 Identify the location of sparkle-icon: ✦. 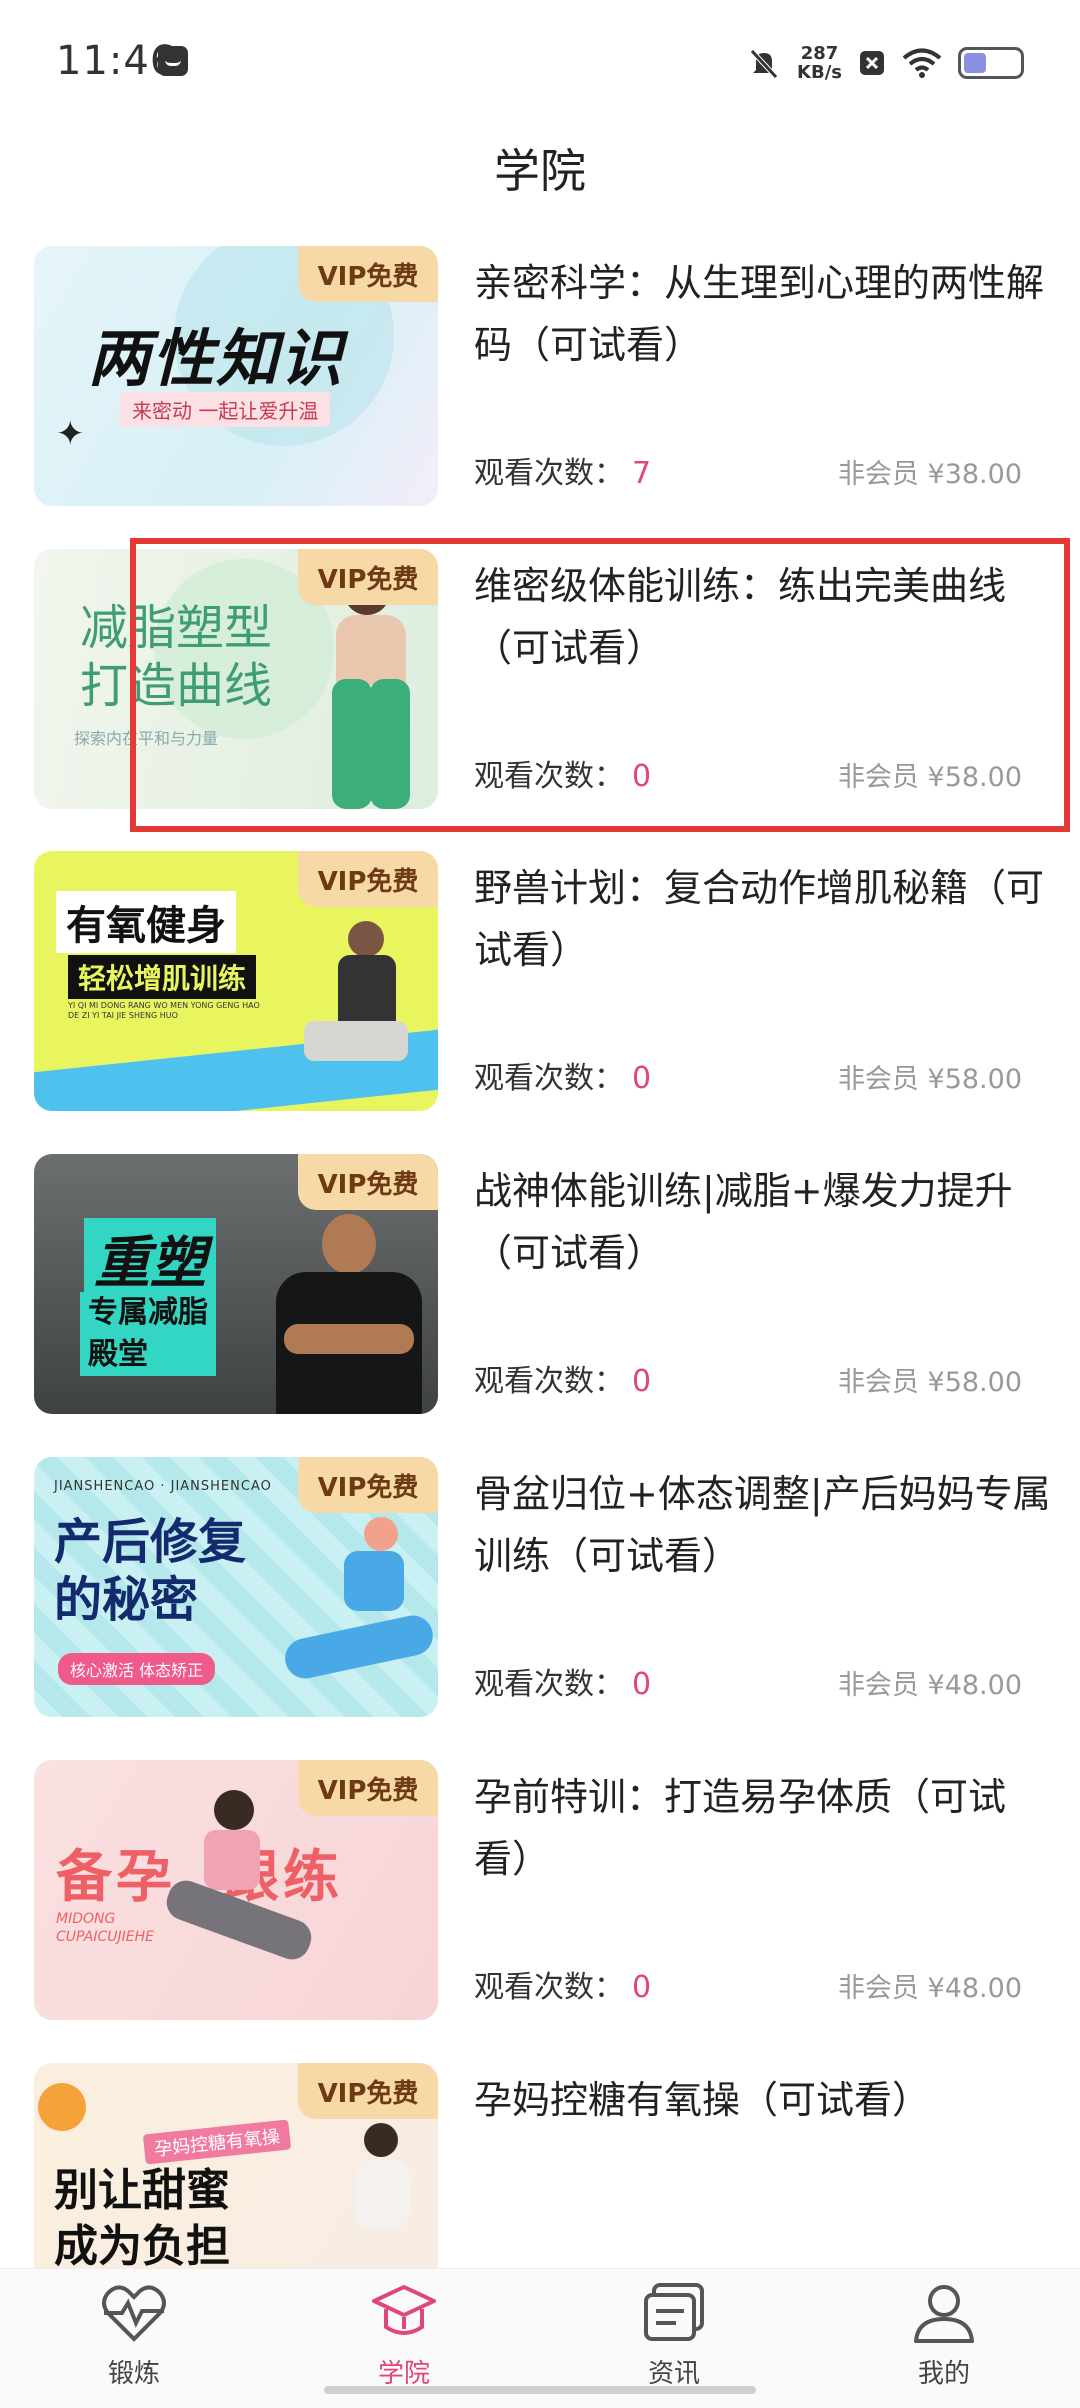
(70, 434).